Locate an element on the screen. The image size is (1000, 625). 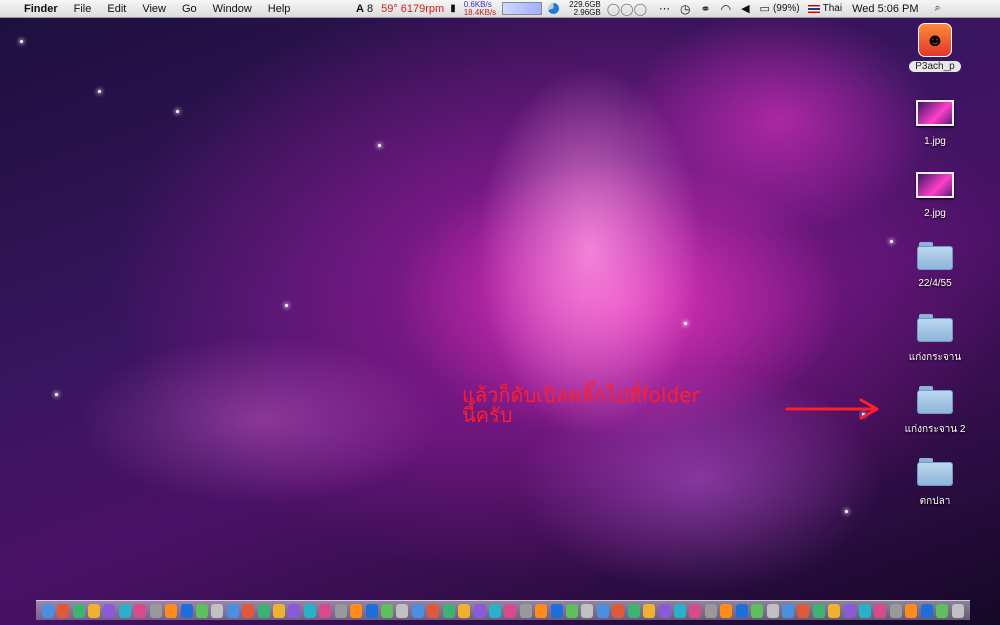
sync-icon: ⋯ is located at coordinates (664, 8).